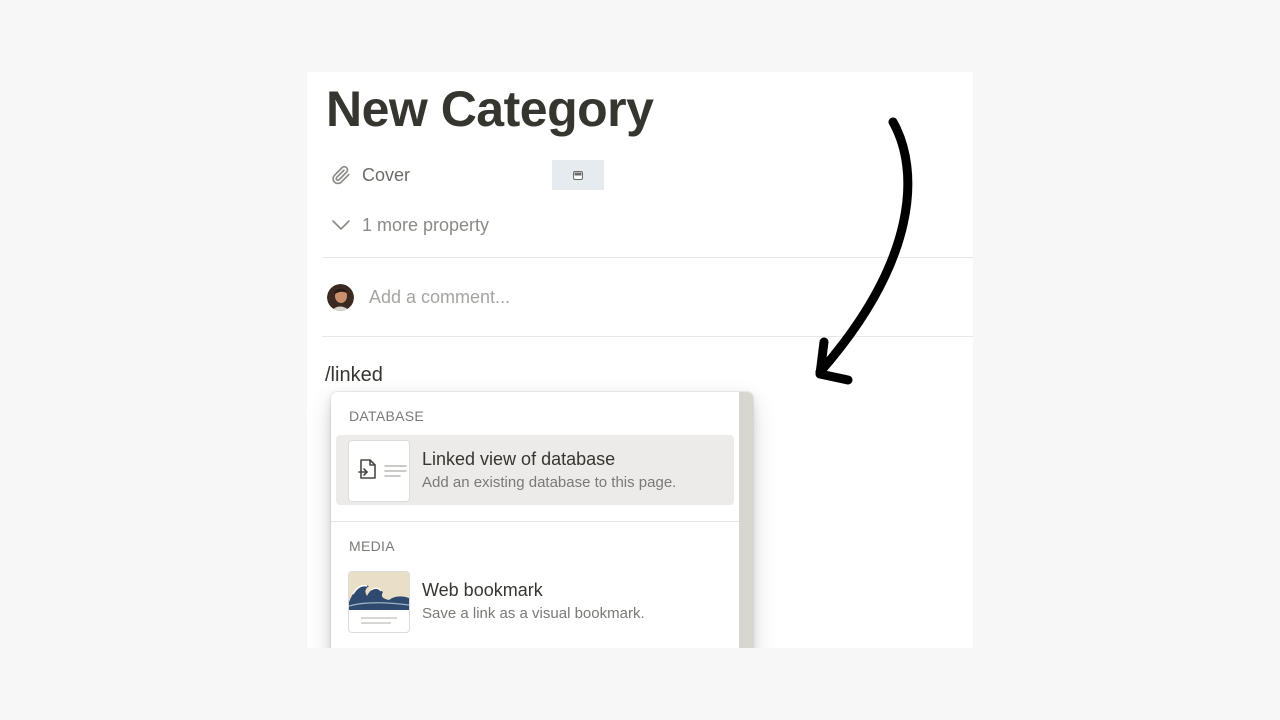  I want to click on menu-item-description: Add an existing database to this page., so click(549, 482).